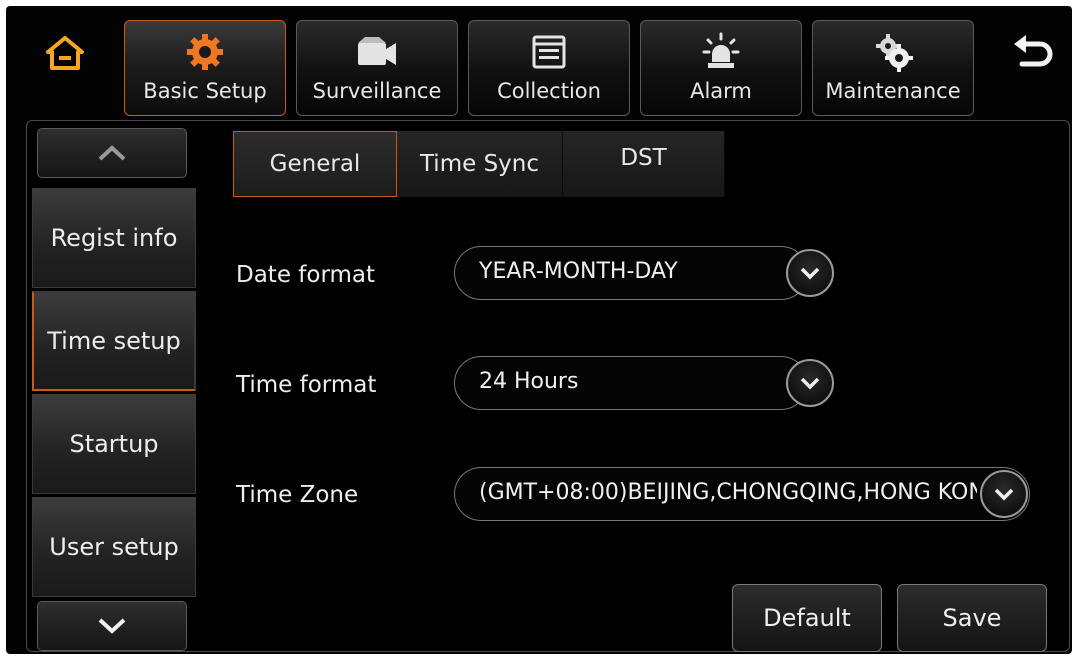 The image size is (1076, 657). Describe the element at coordinates (721, 50) in the screenshot. I see `siren-icon` at that location.